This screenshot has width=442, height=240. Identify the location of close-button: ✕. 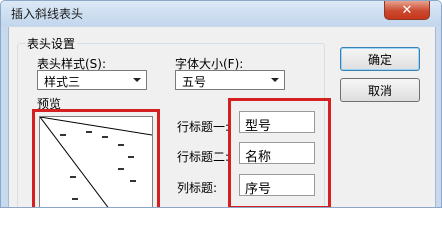
(407, 10).